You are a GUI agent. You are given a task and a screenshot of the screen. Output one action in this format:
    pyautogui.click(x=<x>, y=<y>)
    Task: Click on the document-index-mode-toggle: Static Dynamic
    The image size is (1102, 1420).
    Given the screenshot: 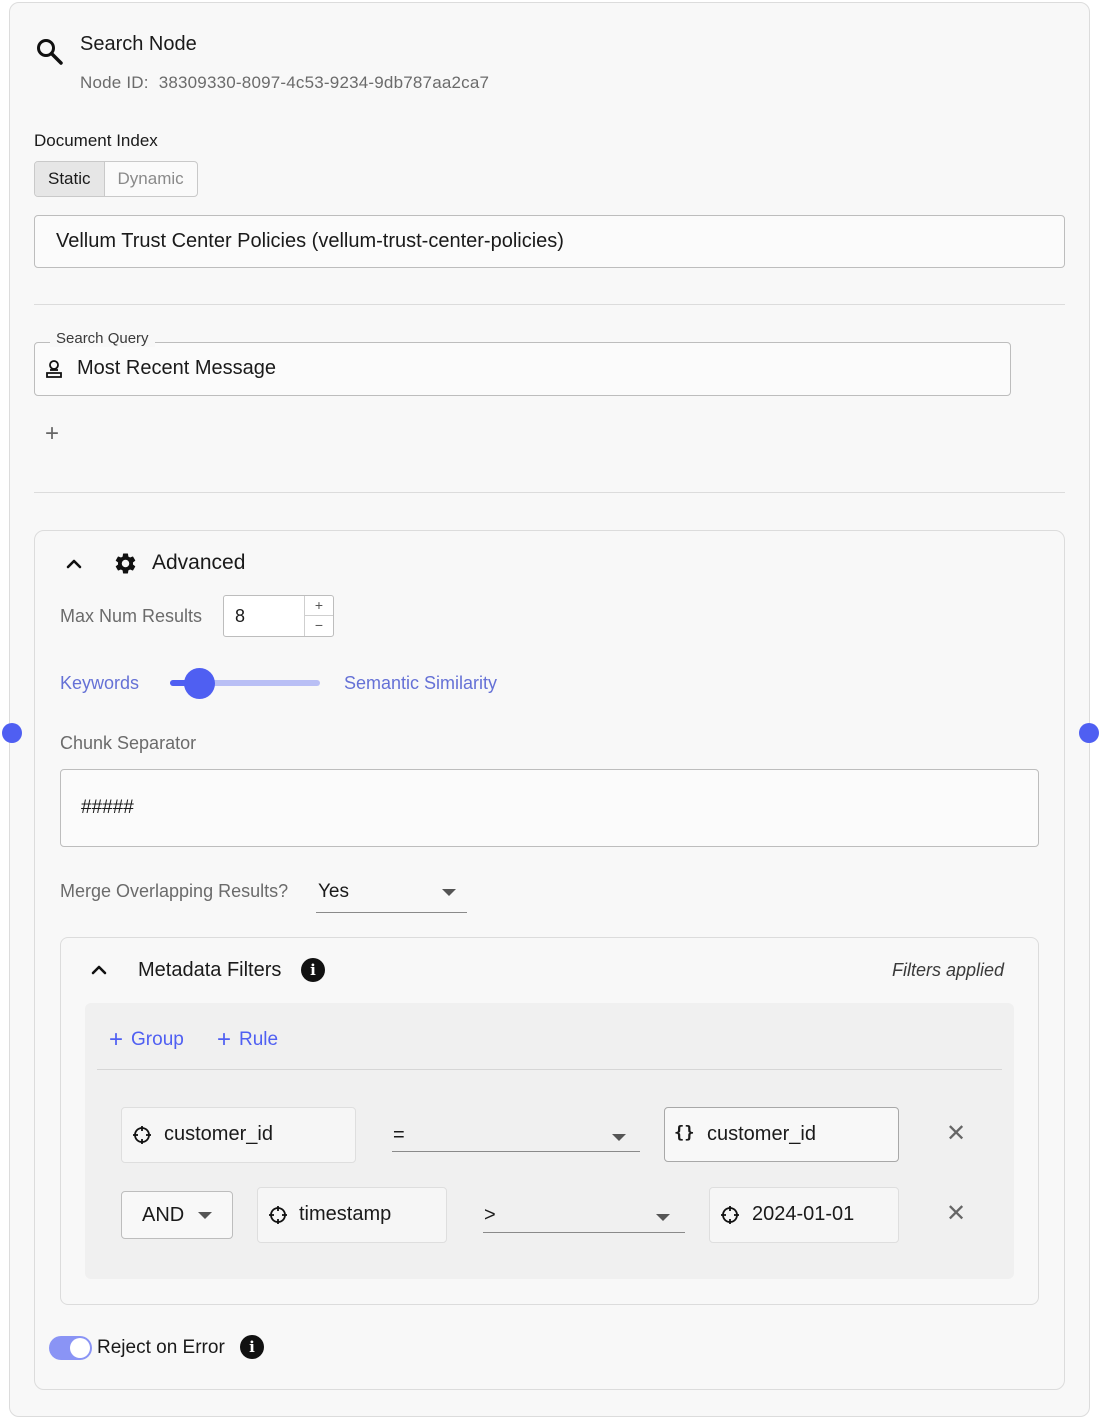 What is the action you would take?
    pyautogui.click(x=116, y=179)
    